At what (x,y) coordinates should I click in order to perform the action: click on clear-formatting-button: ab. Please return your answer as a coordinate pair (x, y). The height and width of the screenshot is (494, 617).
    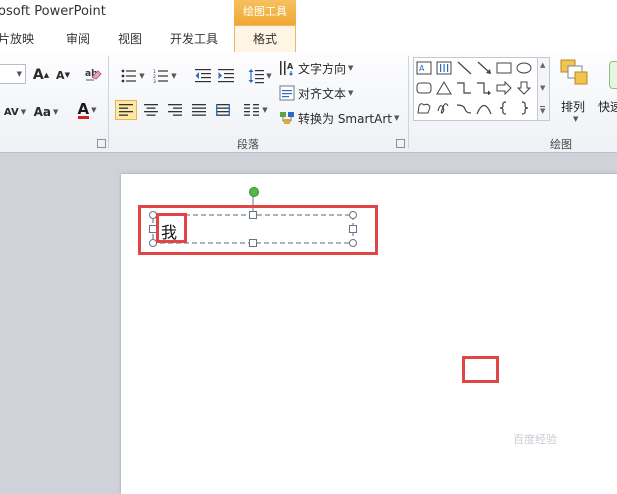
    Looking at the image, I should click on (93, 74).